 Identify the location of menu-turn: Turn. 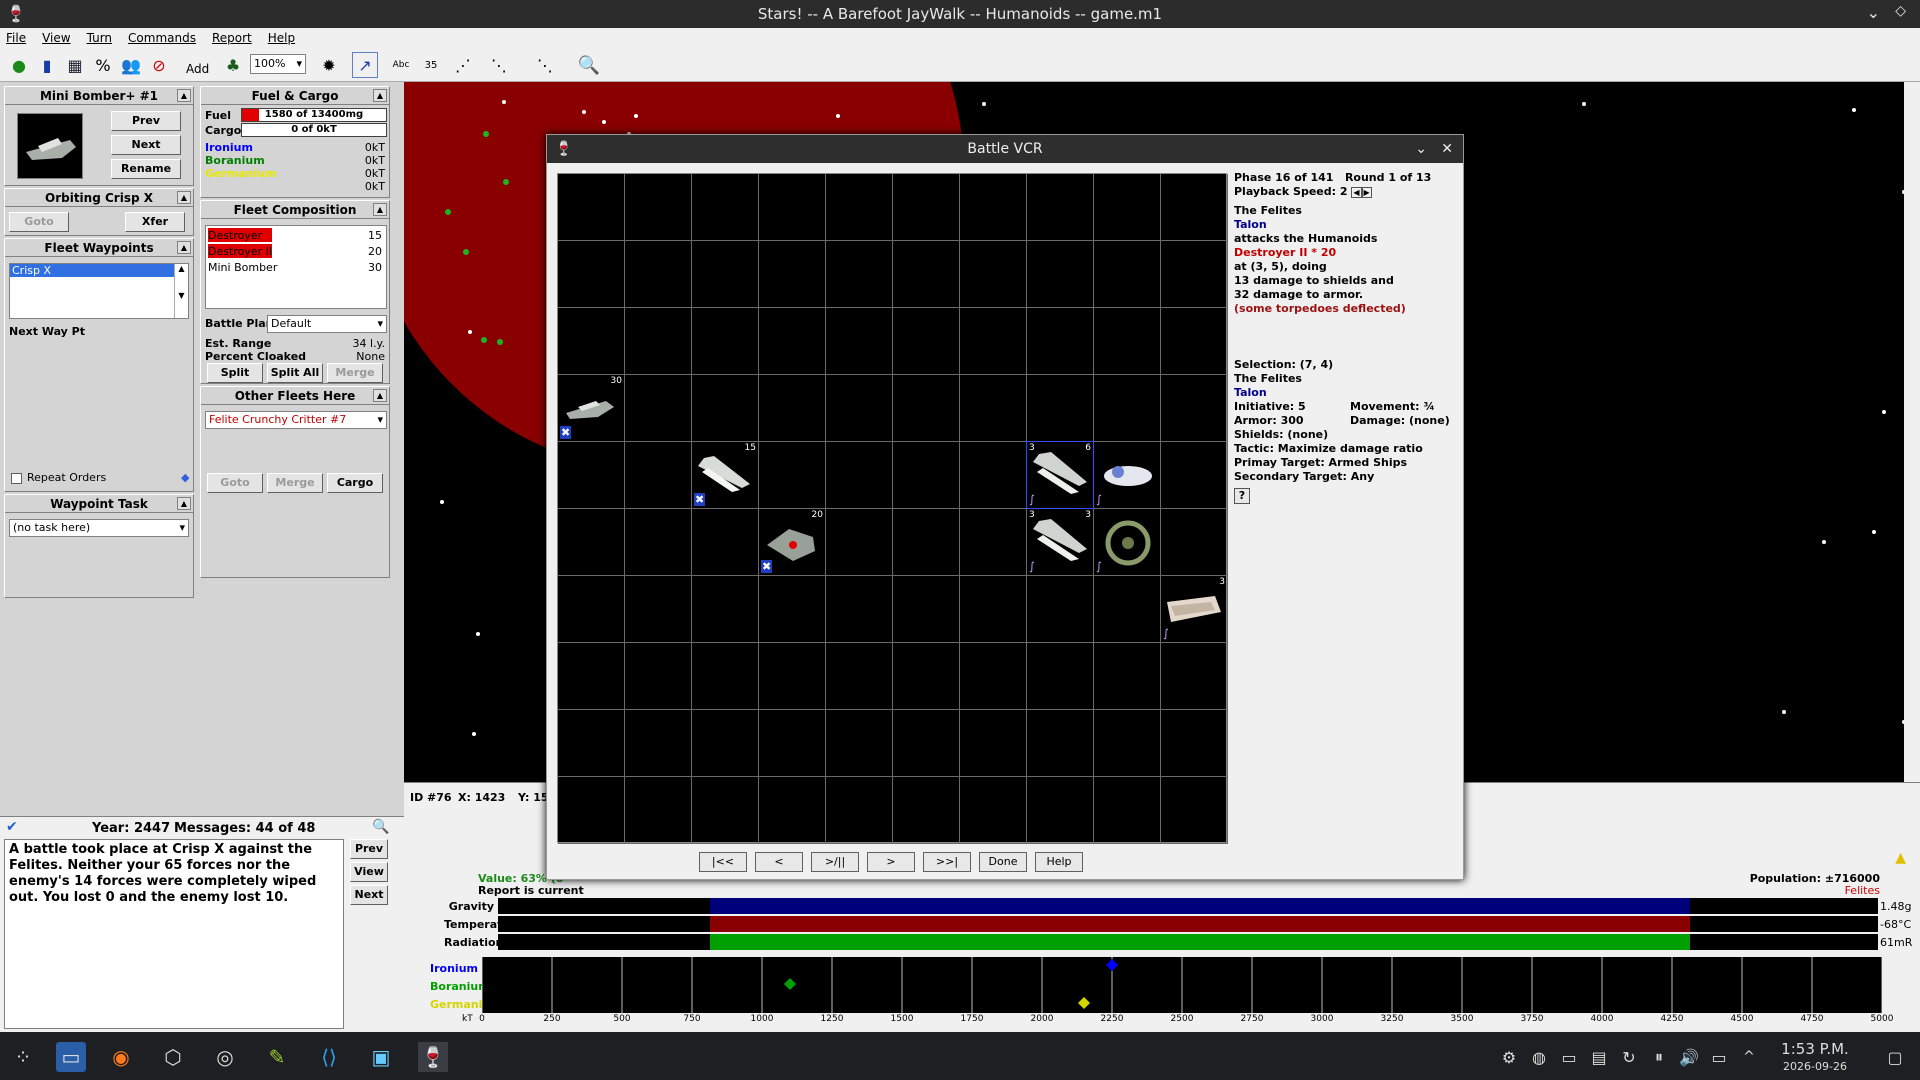
(99, 38).